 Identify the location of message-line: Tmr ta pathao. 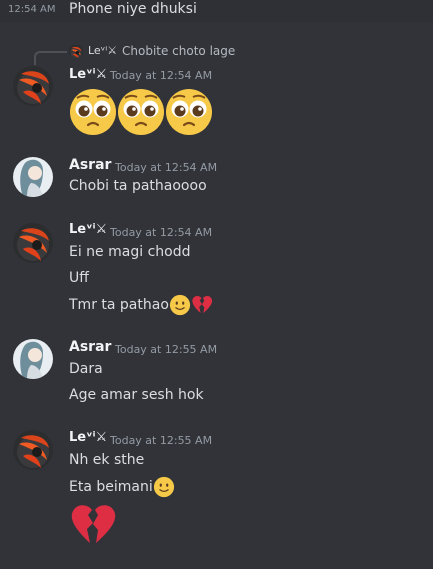
(141, 305).